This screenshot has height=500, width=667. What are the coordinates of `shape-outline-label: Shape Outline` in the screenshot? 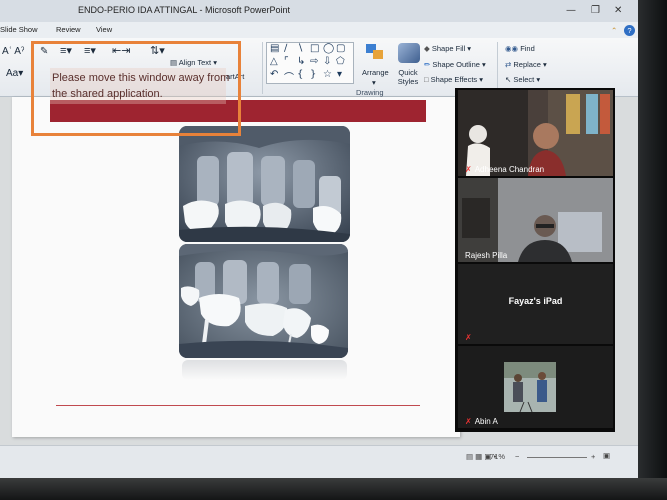 It's located at (456, 64).